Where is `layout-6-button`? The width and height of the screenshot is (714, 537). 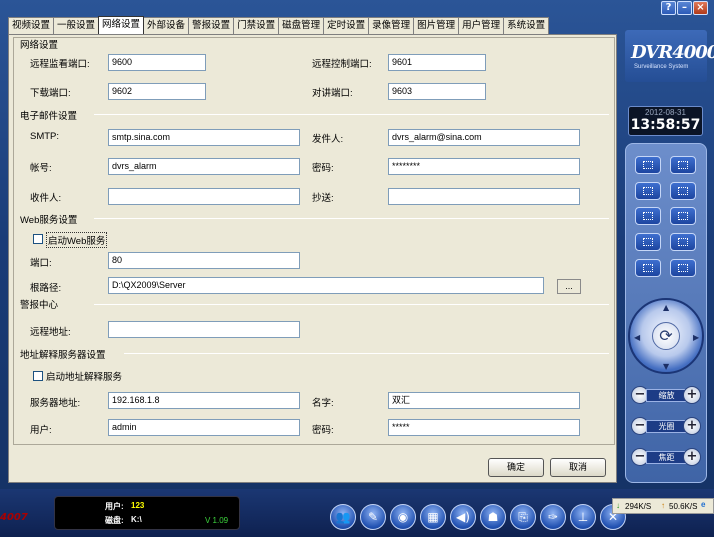 layout-6-button is located at coordinates (648, 216).